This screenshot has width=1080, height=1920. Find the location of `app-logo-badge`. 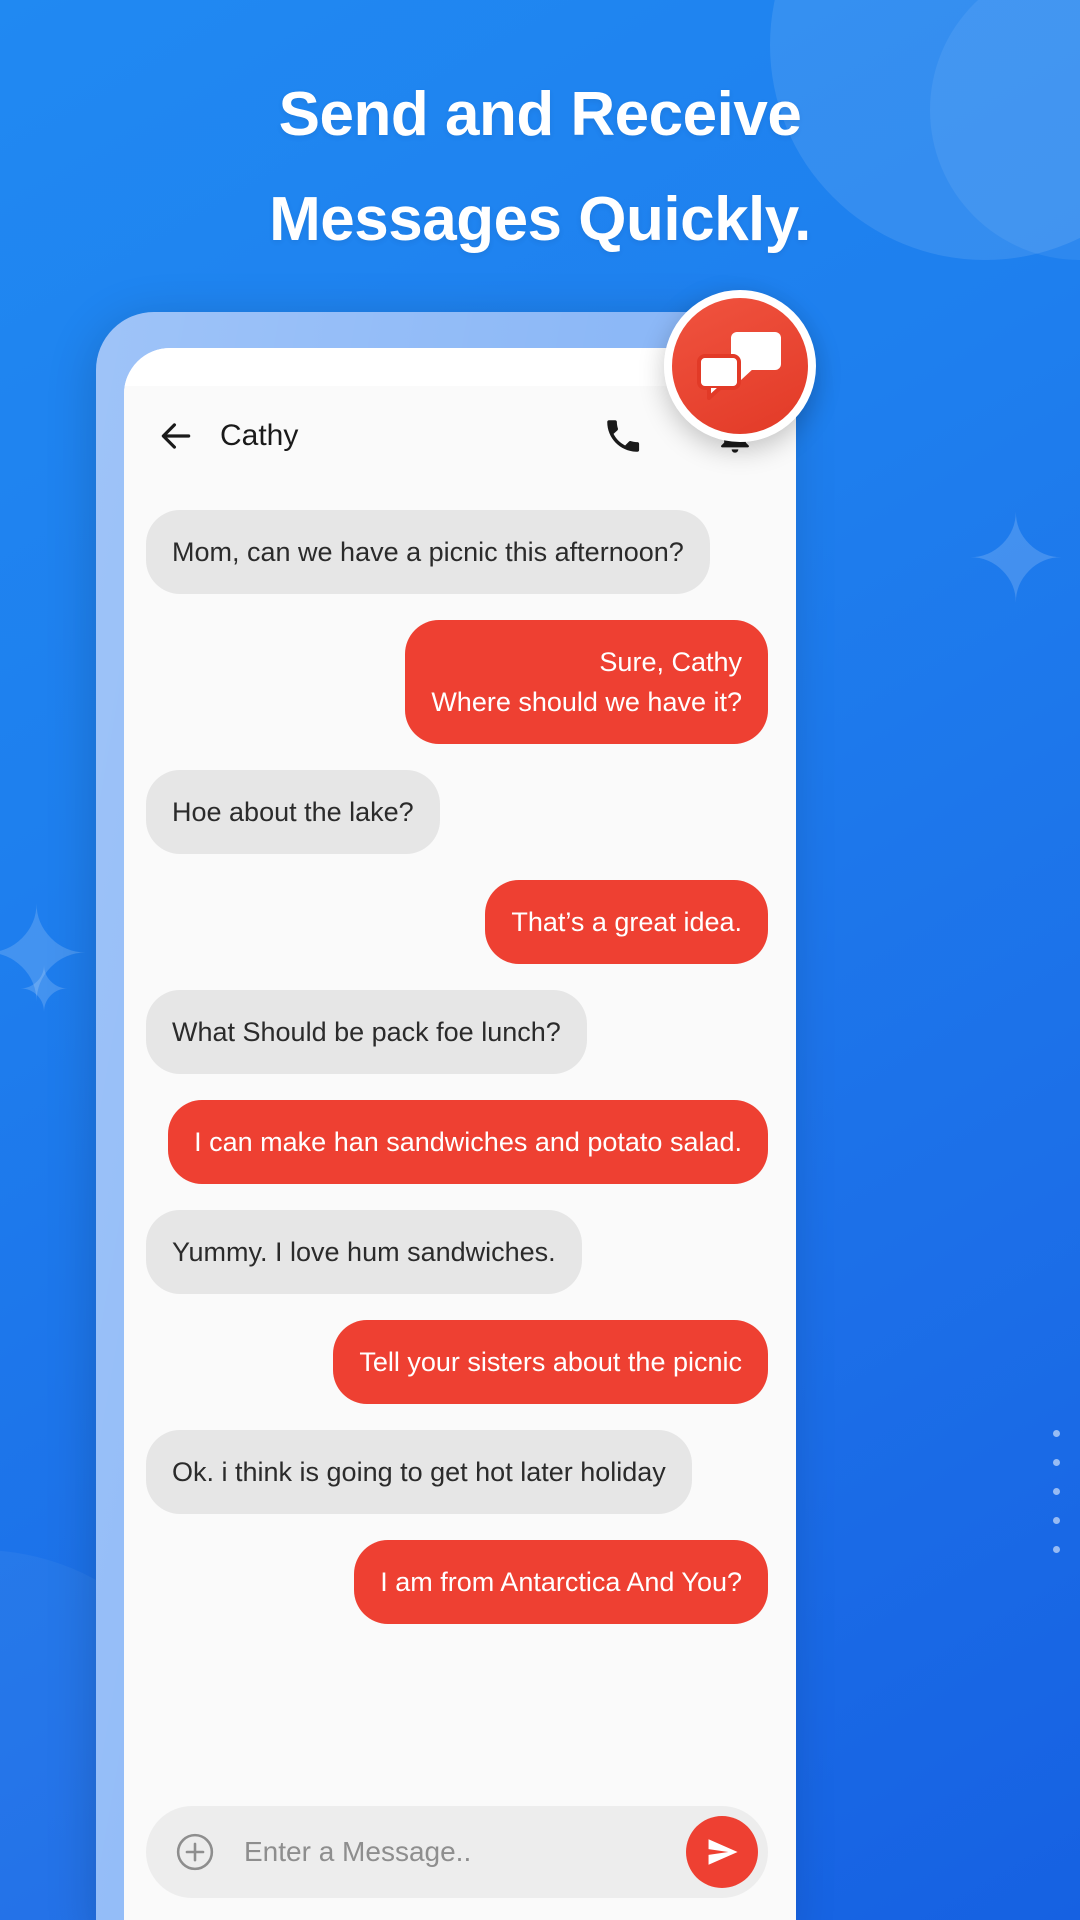

app-logo-badge is located at coordinates (740, 366).